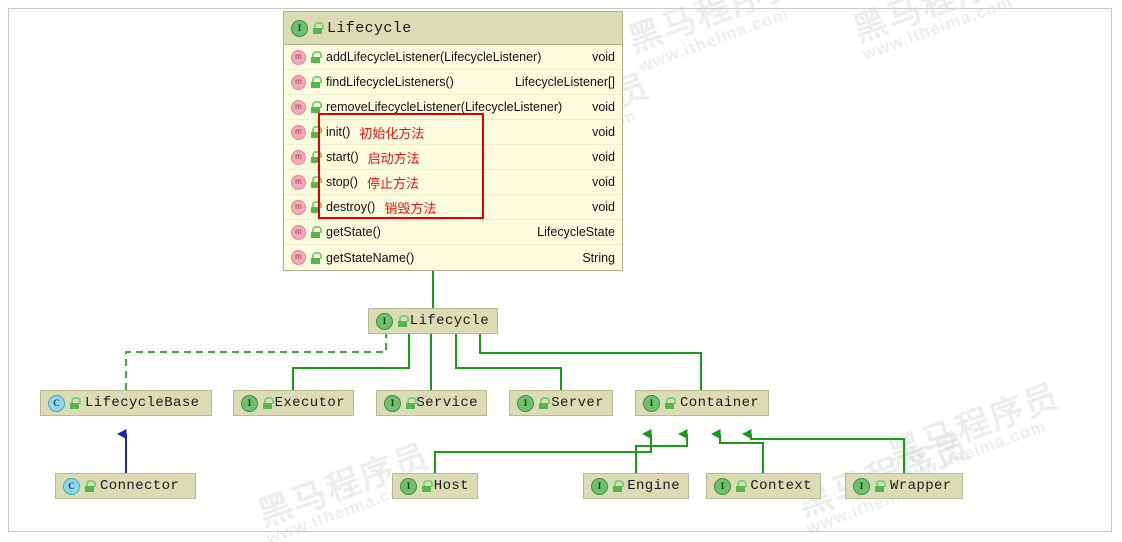 The height and width of the screenshot is (542, 1122). Describe the element at coordinates (453, 182) in the screenshot. I see `class-member-row: m stop() 停止方法 void` at that location.